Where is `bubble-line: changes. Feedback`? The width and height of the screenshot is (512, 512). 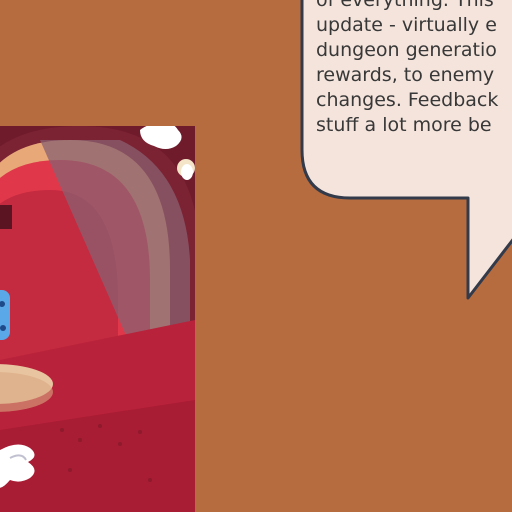 bubble-line: changes. Feedback is located at coordinates (407, 100).